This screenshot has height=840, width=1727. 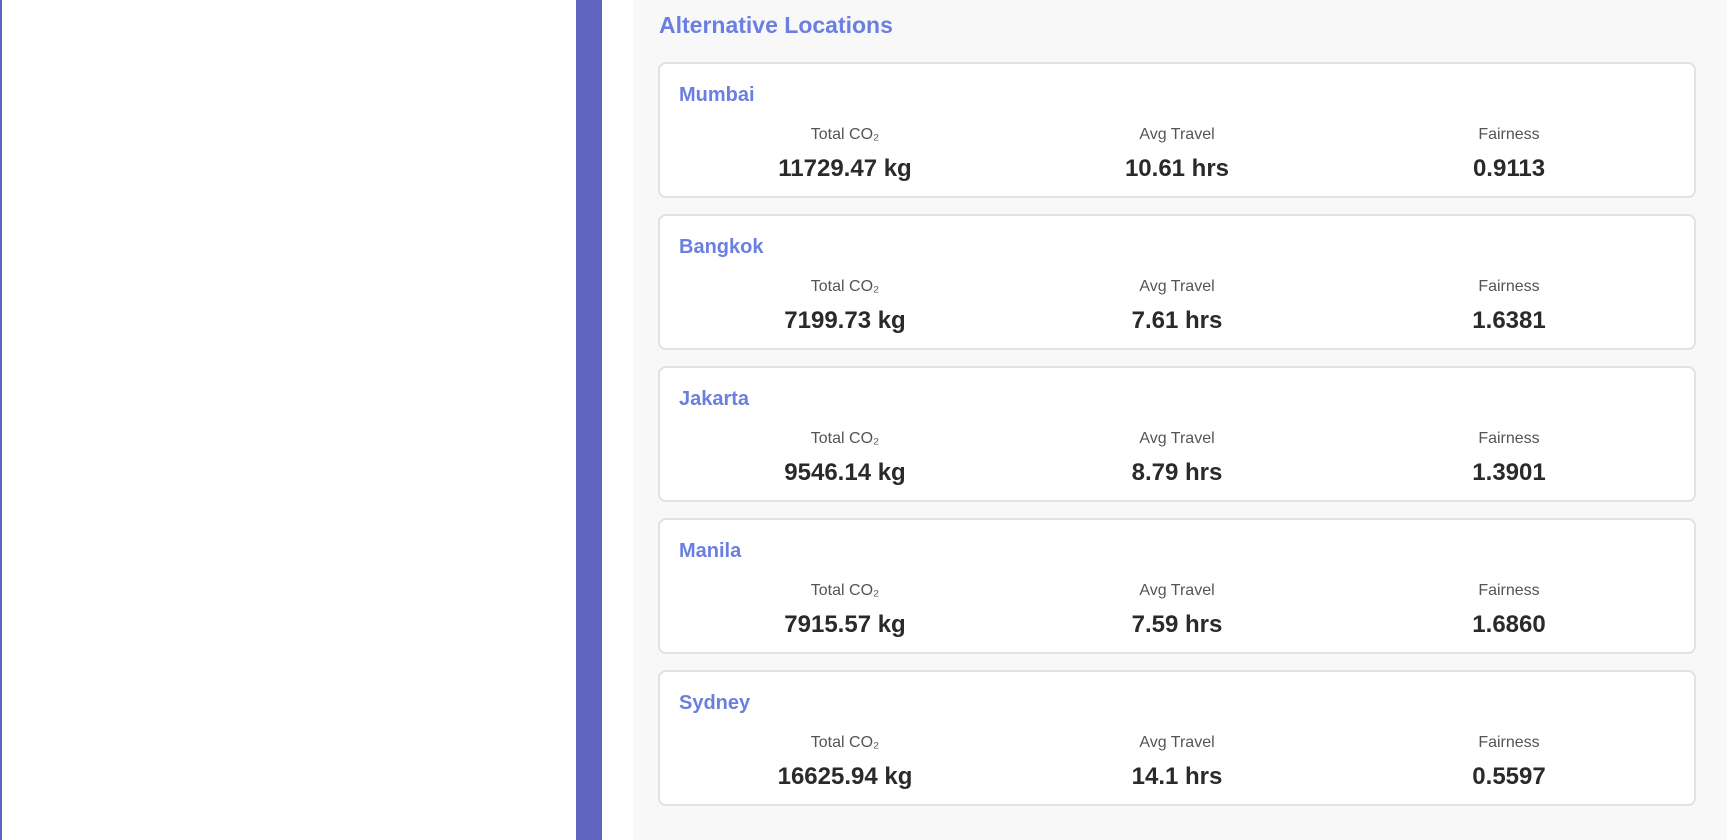 I want to click on metric-travel-value: 10.61 hrs, so click(x=1177, y=168).